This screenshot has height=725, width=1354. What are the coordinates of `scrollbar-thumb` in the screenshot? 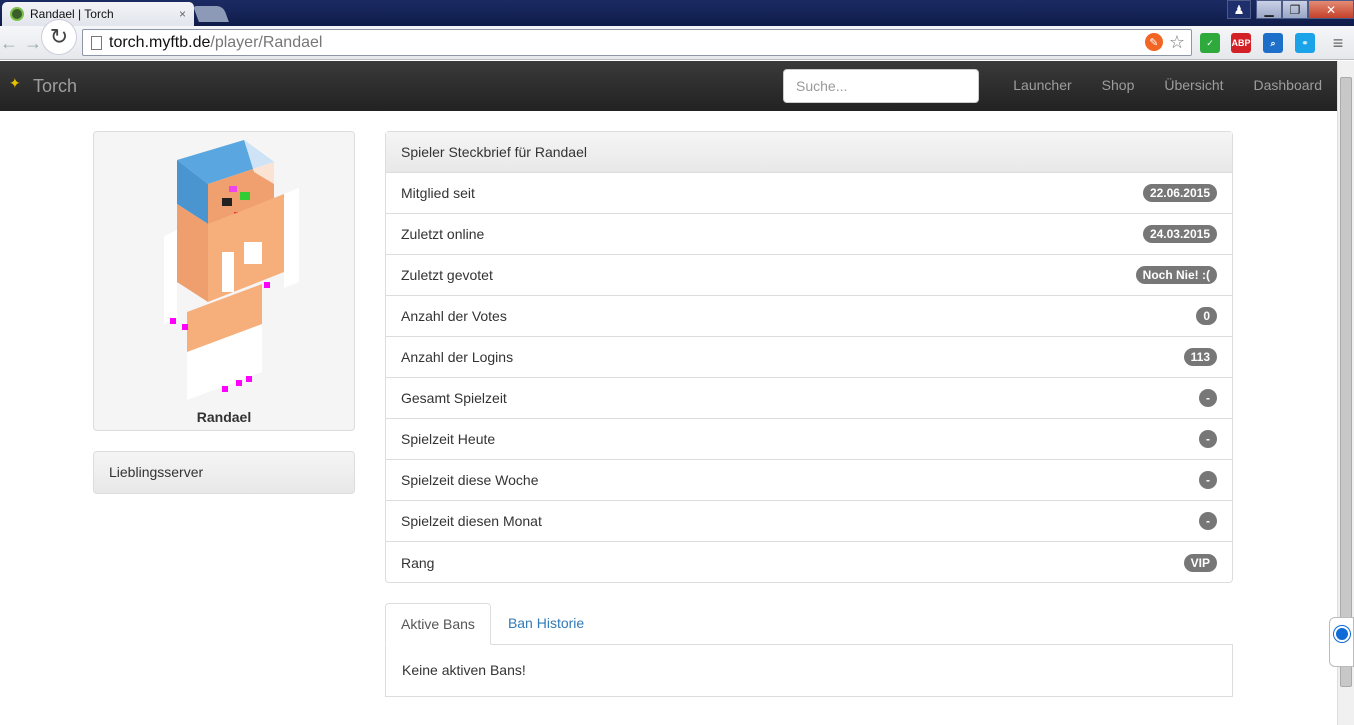 It's located at (1346, 382).